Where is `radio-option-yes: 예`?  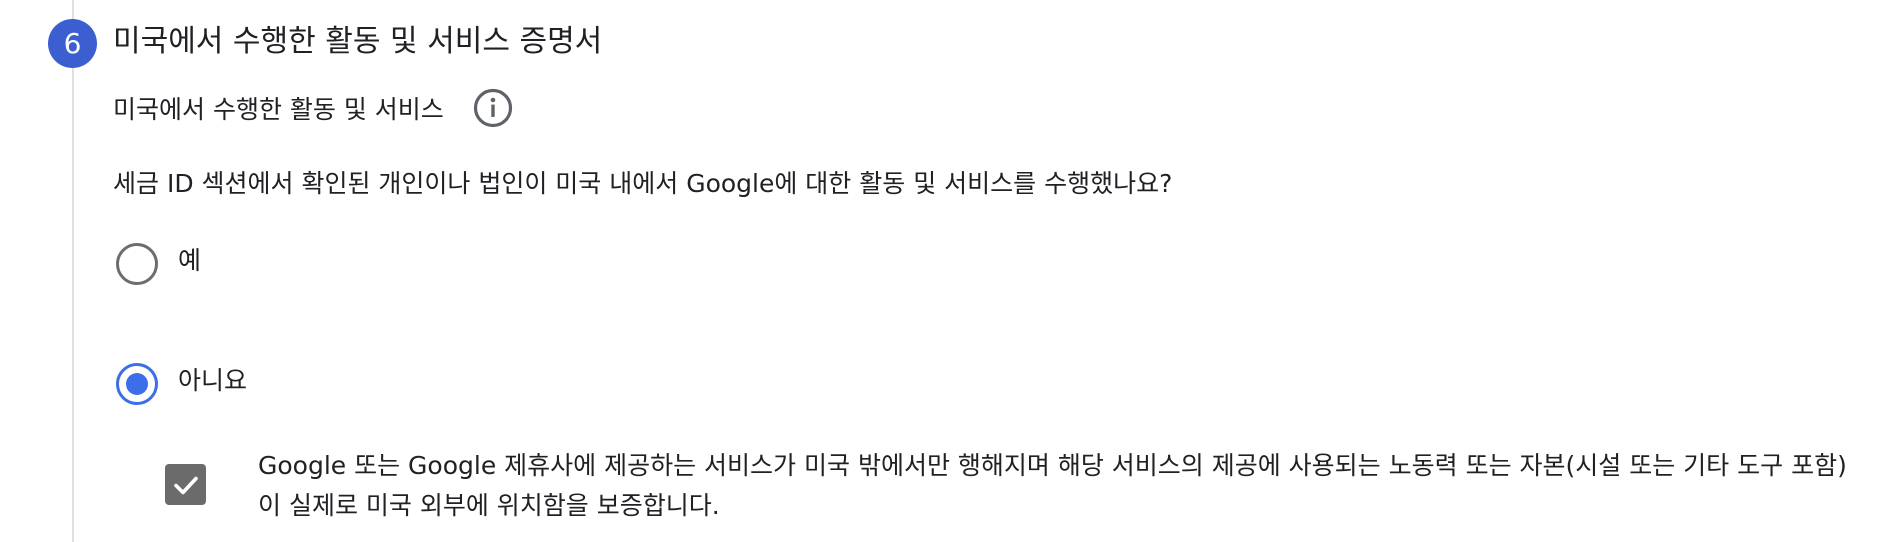 radio-option-yes: 예 is located at coordinates (158, 264).